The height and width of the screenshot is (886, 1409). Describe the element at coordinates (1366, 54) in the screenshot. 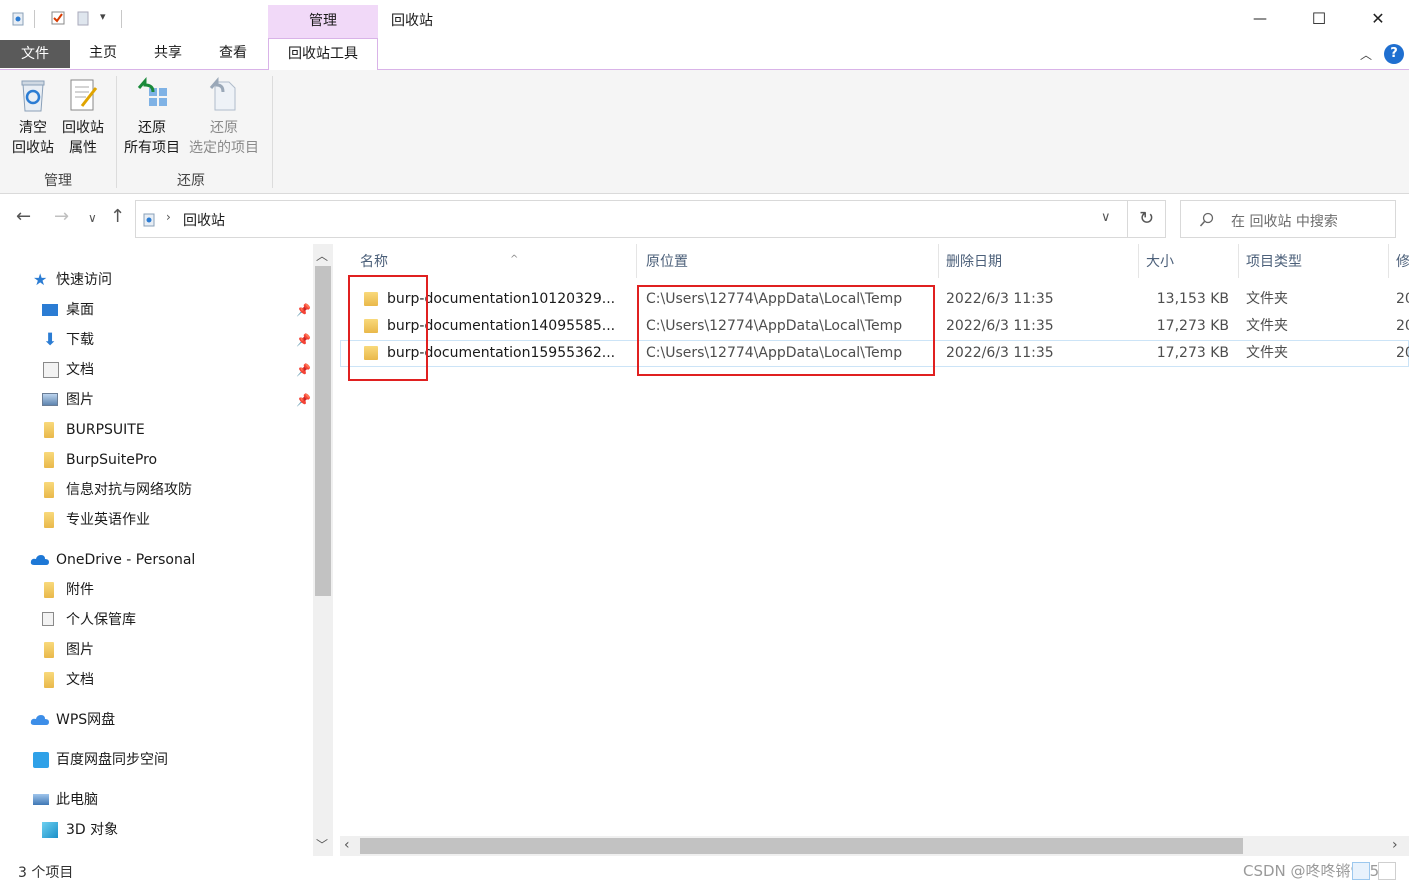

I see `collapse-ribbon-icon: ︿` at that location.